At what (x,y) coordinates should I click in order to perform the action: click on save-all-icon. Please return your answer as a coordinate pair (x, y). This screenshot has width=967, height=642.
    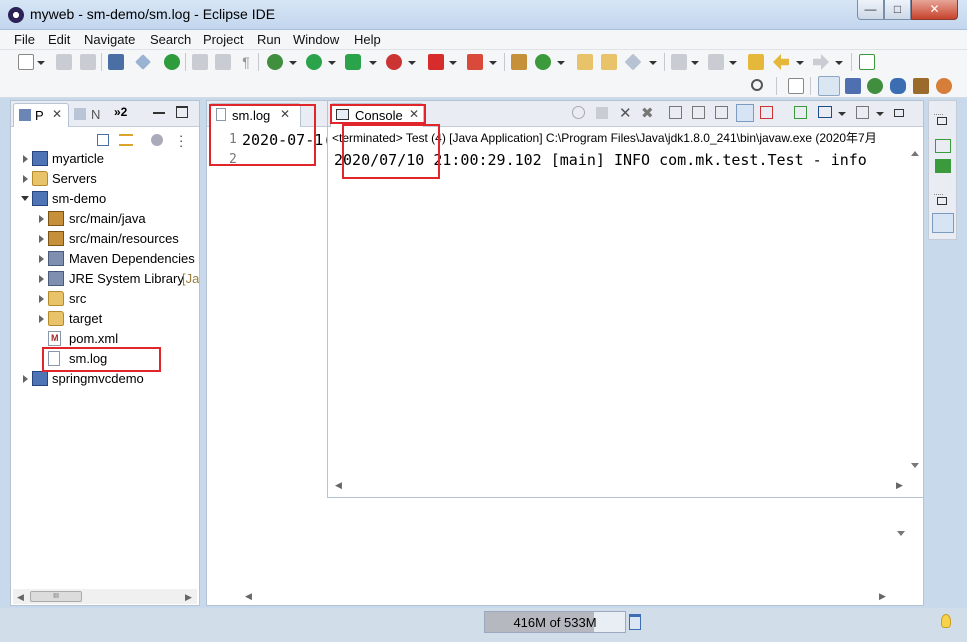
    Looking at the image, I should click on (88, 62).